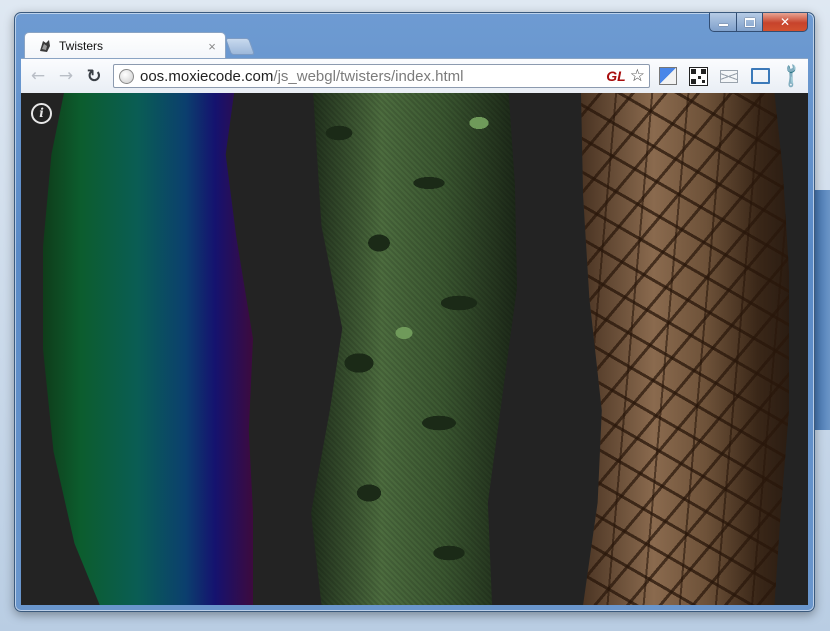  I want to click on minimize-icon, so click(723, 25).